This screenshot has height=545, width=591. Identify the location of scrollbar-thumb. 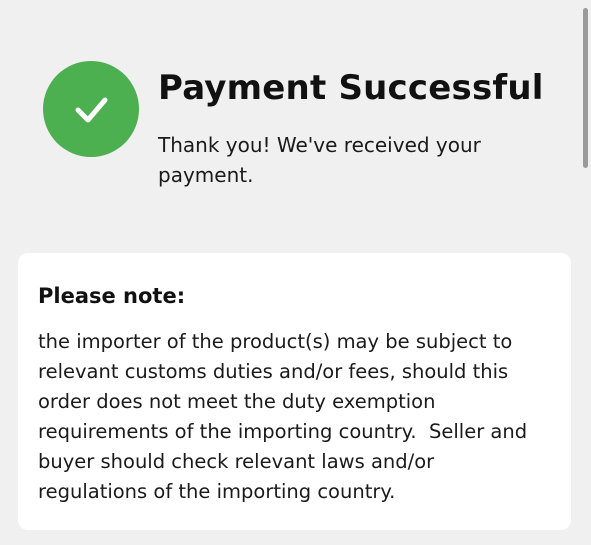
(585, 88).